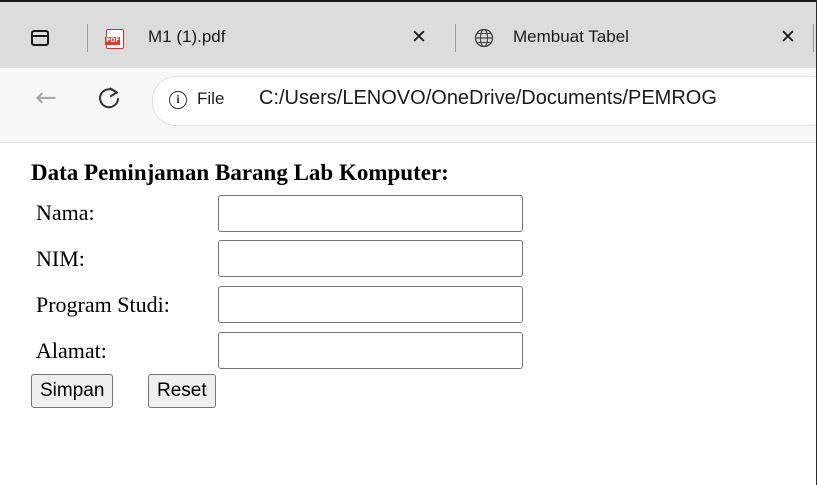 The width and height of the screenshot is (817, 485). I want to click on alamat-label: Alamat:, so click(71, 350).